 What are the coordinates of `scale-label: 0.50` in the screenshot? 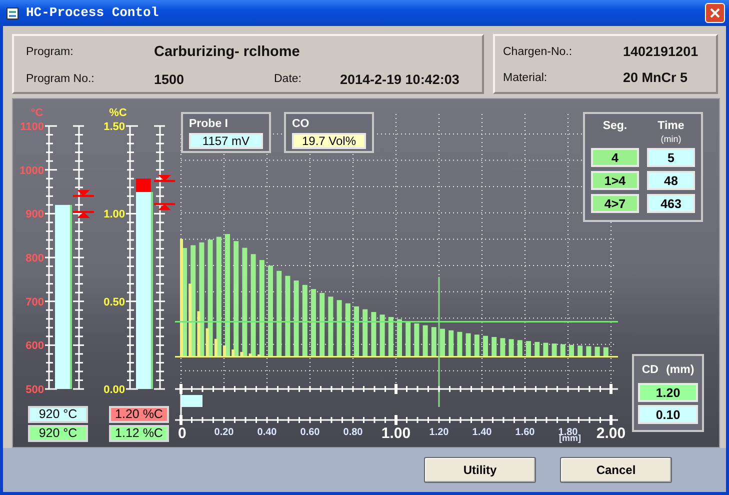 It's located at (114, 302).